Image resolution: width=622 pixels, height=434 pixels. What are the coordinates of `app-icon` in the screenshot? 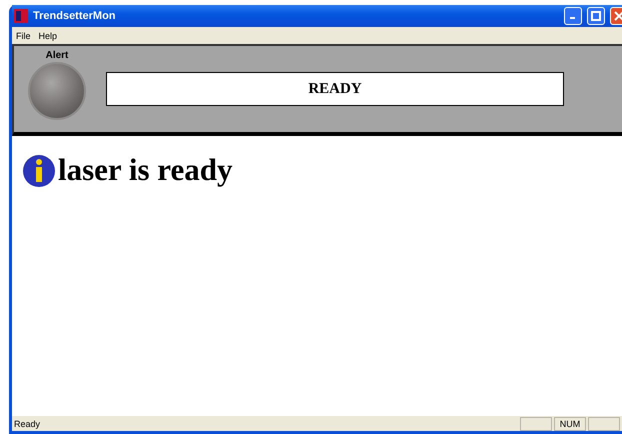 It's located at (21, 16).